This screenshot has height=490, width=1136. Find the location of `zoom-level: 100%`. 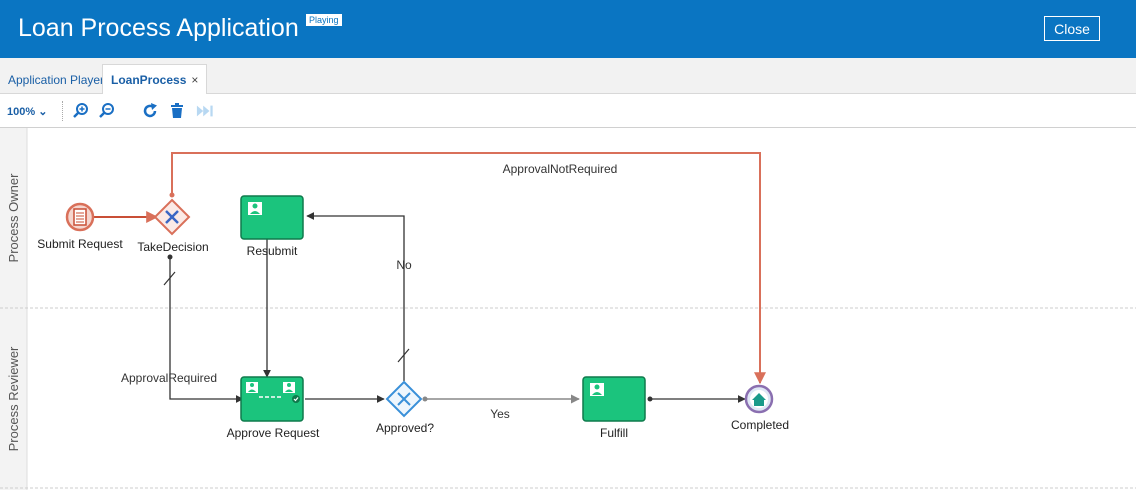

zoom-level: 100% is located at coordinates (21, 112).